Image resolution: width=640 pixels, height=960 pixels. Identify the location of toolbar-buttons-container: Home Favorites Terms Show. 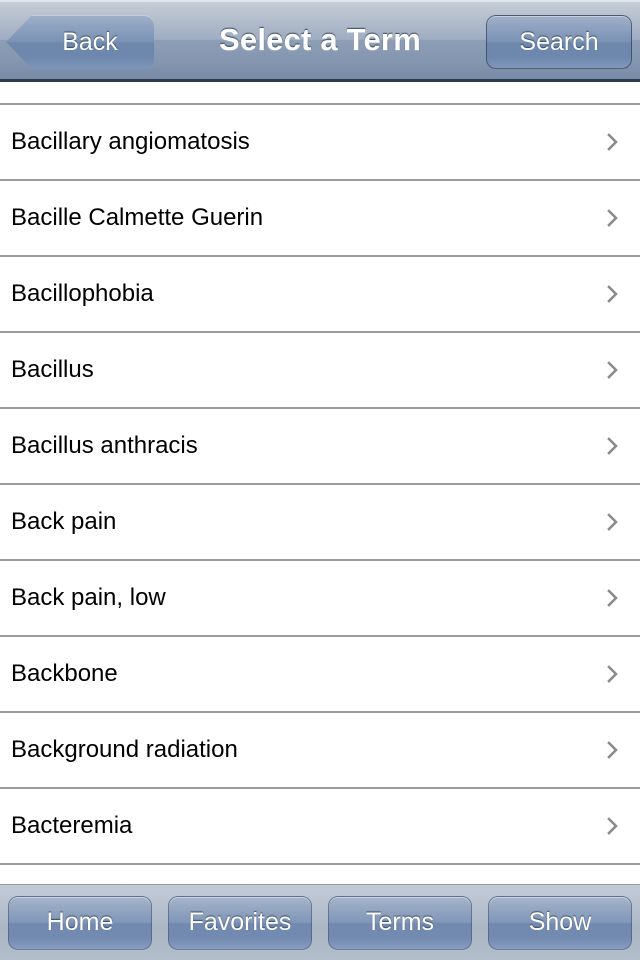
(320, 922).